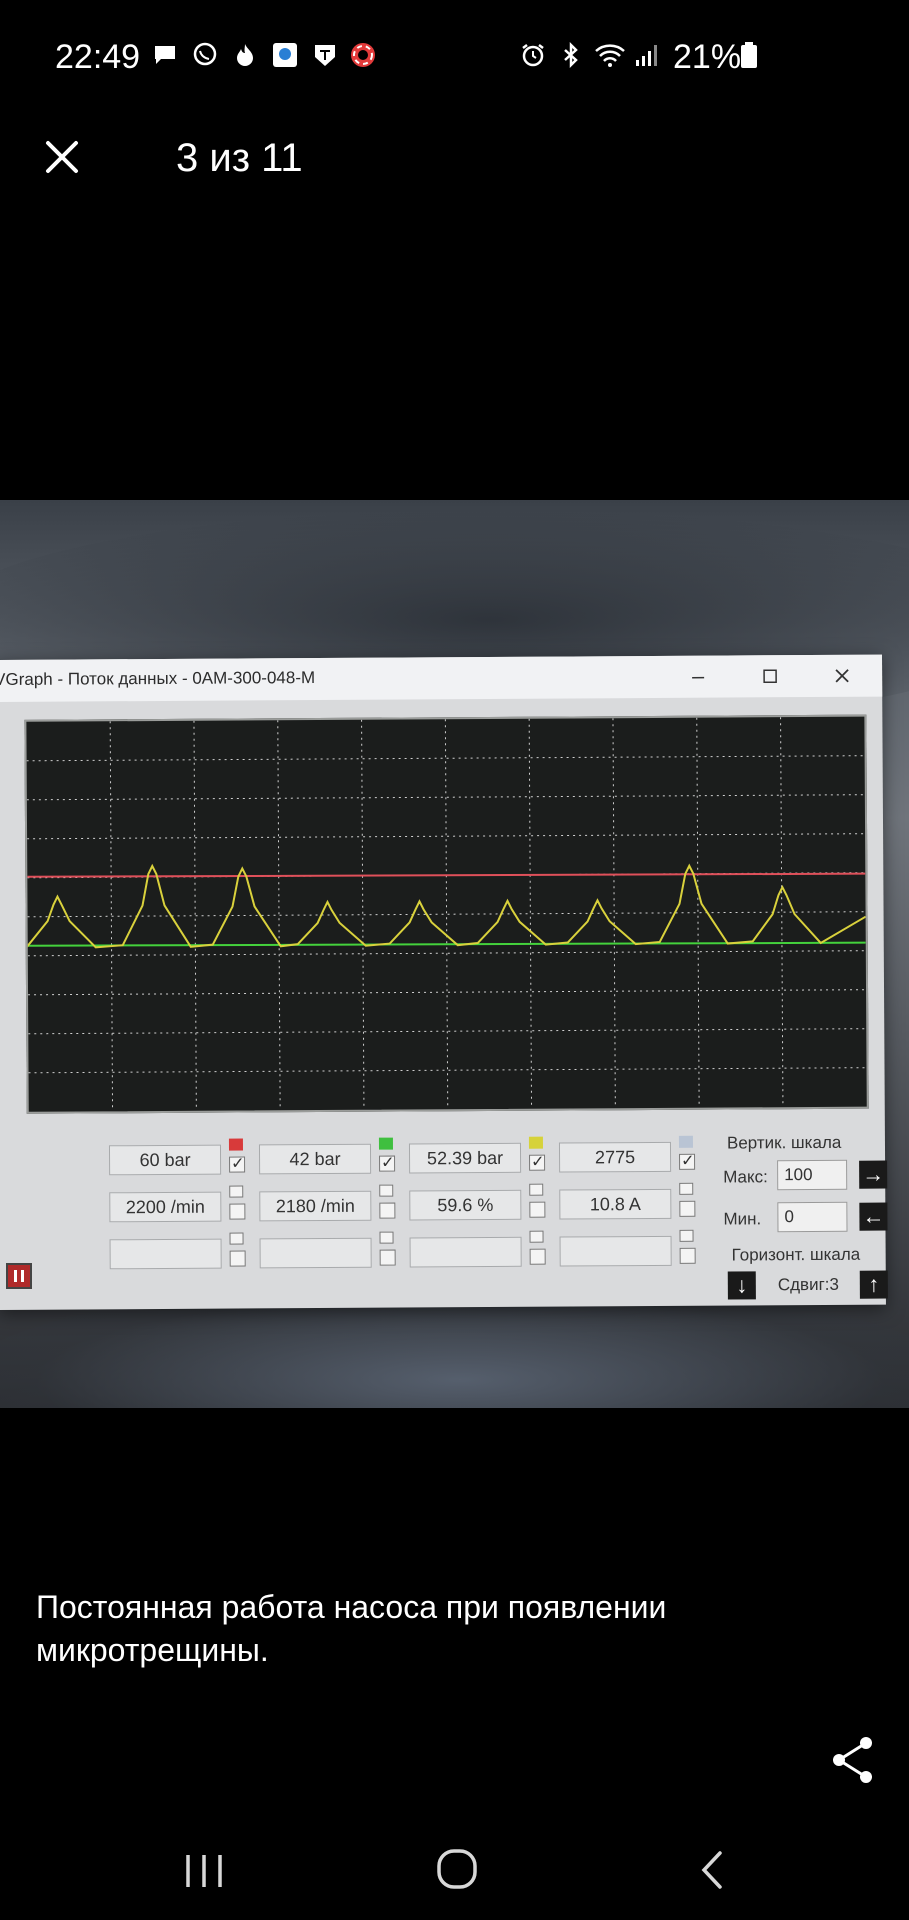  I want to click on share-icon, so click(853, 1760).